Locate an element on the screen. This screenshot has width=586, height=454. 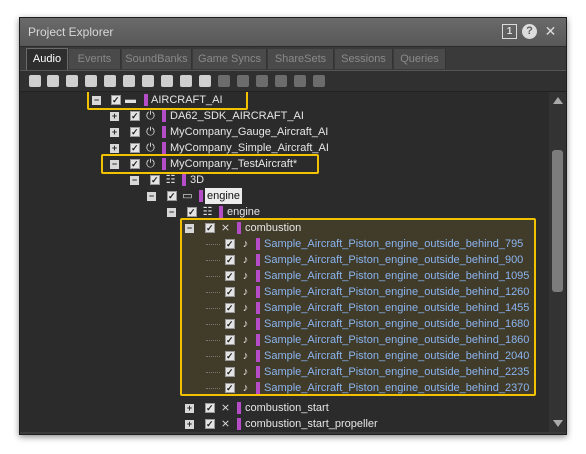
blend-container-icon is located at coordinates (110, 81).